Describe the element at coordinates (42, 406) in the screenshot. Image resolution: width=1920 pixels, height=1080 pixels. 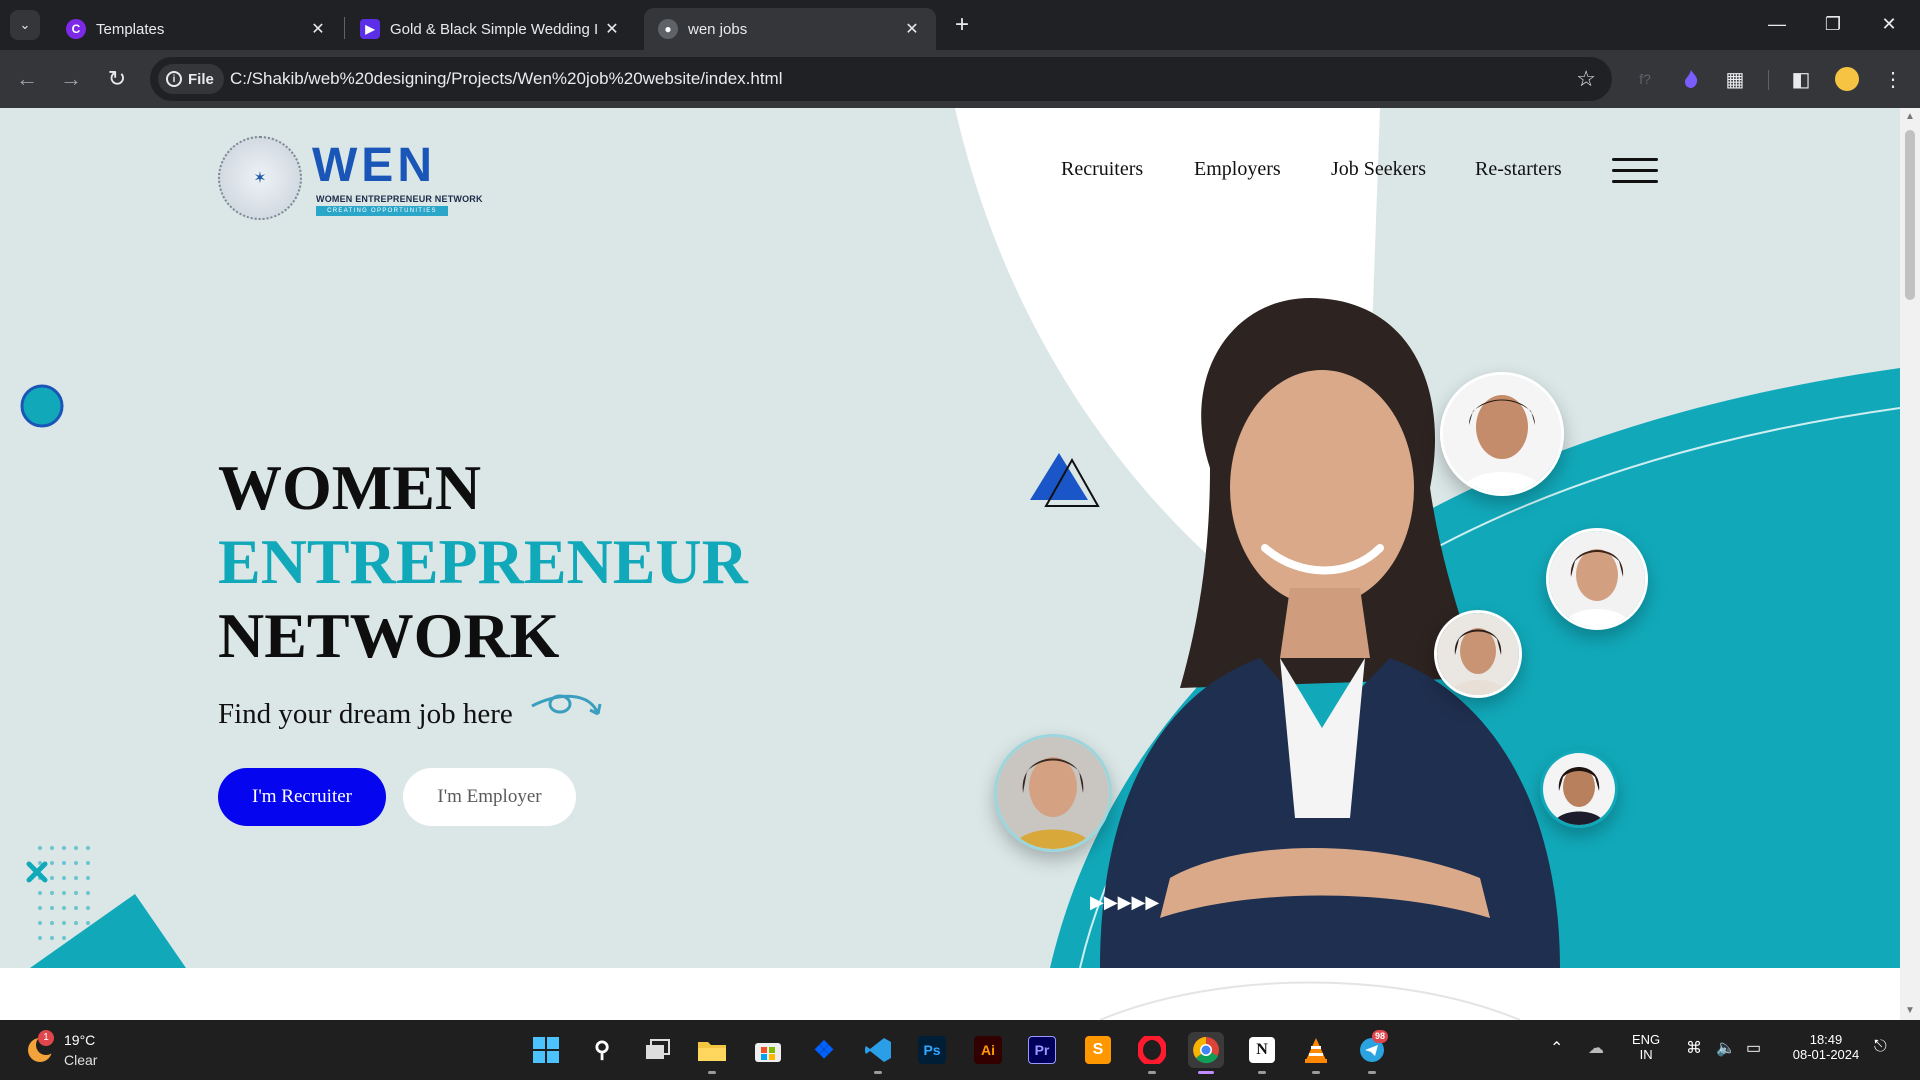
I see `teal-dot-shape` at that location.